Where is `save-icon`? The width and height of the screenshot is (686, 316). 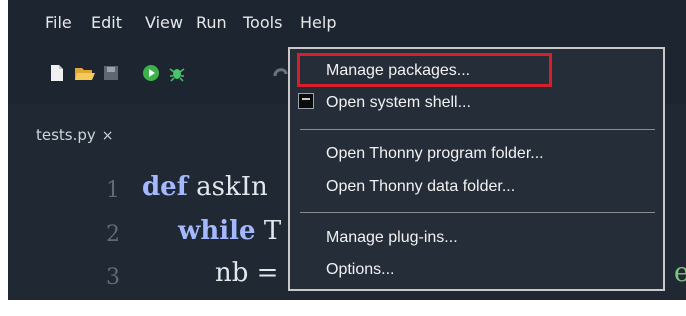 save-icon is located at coordinates (111, 73).